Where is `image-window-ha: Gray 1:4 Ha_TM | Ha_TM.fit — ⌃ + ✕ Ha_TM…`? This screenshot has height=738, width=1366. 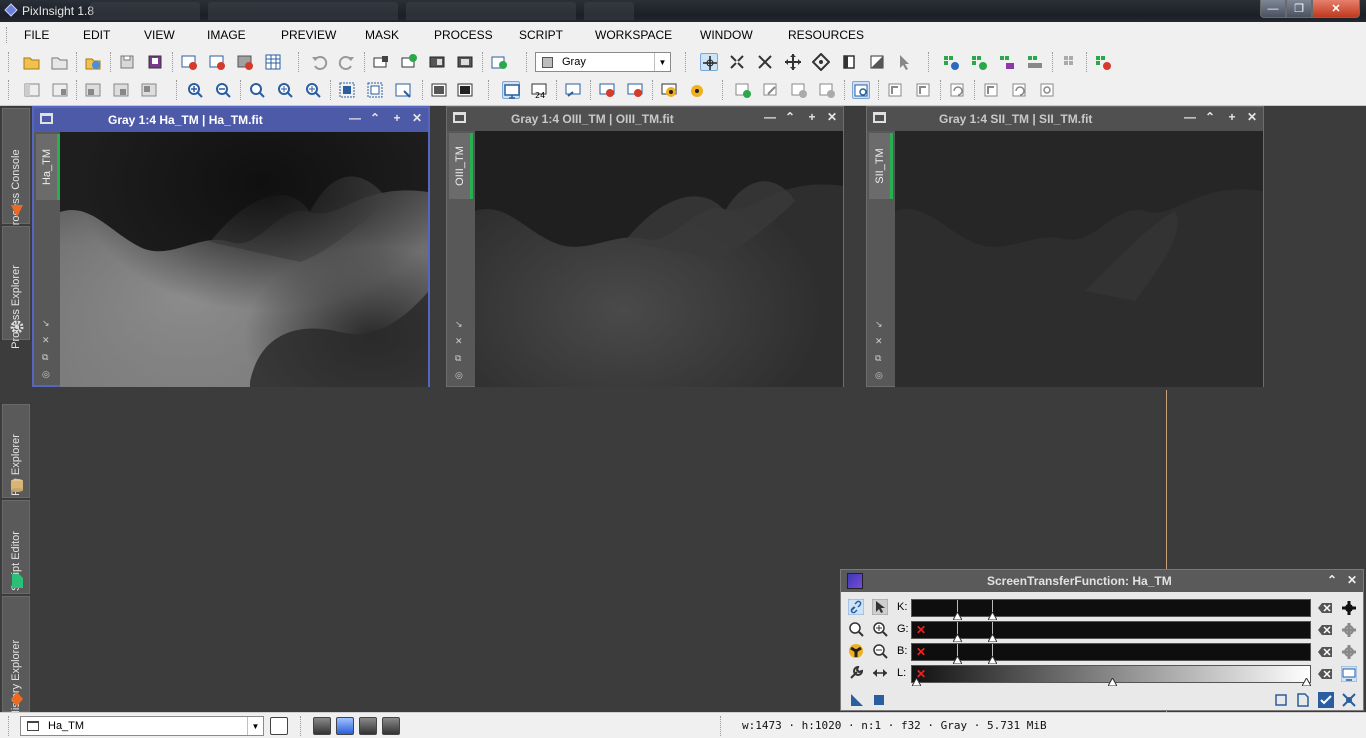 image-window-ha: Gray 1:4 Ha_TM | Ha_TM.fit — ⌃ + ✕ Ha_TM… is located at coordinates (231, 246).